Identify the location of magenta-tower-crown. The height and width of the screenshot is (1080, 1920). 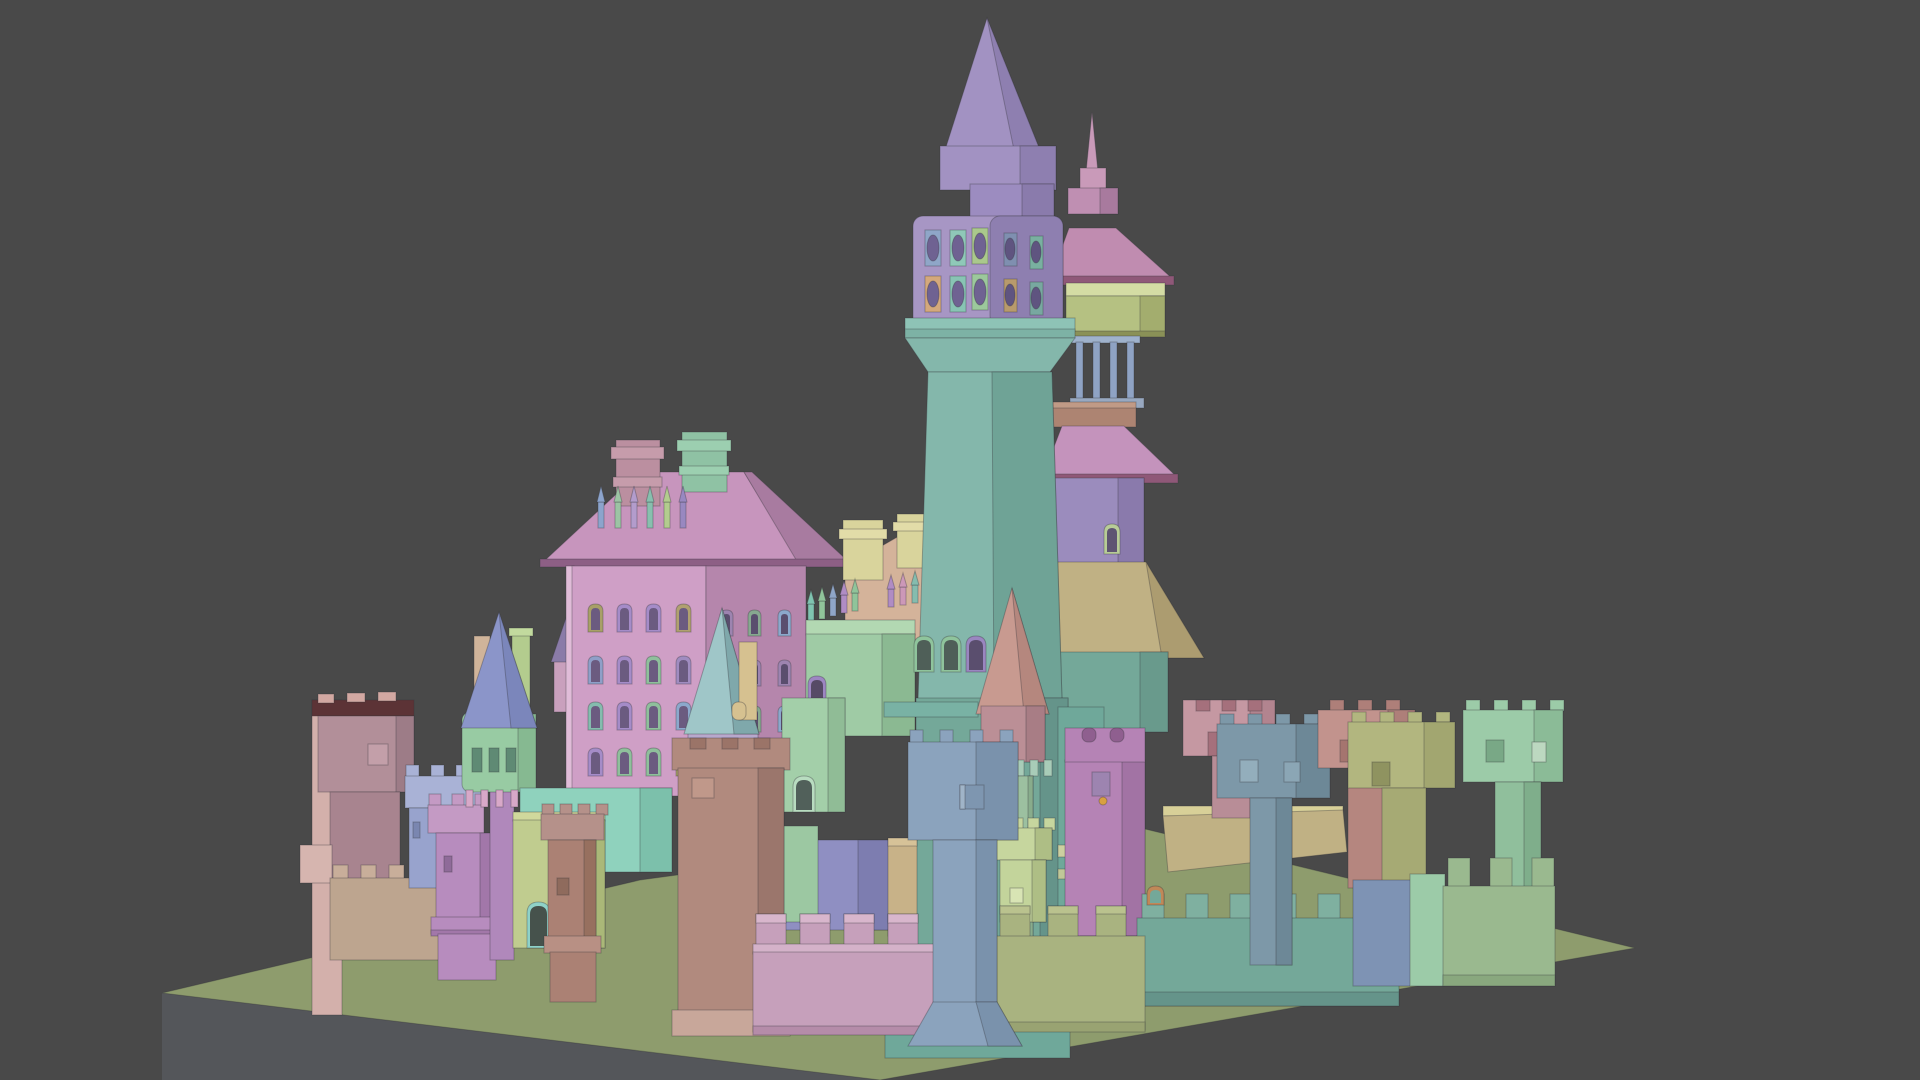
(1105, 745).